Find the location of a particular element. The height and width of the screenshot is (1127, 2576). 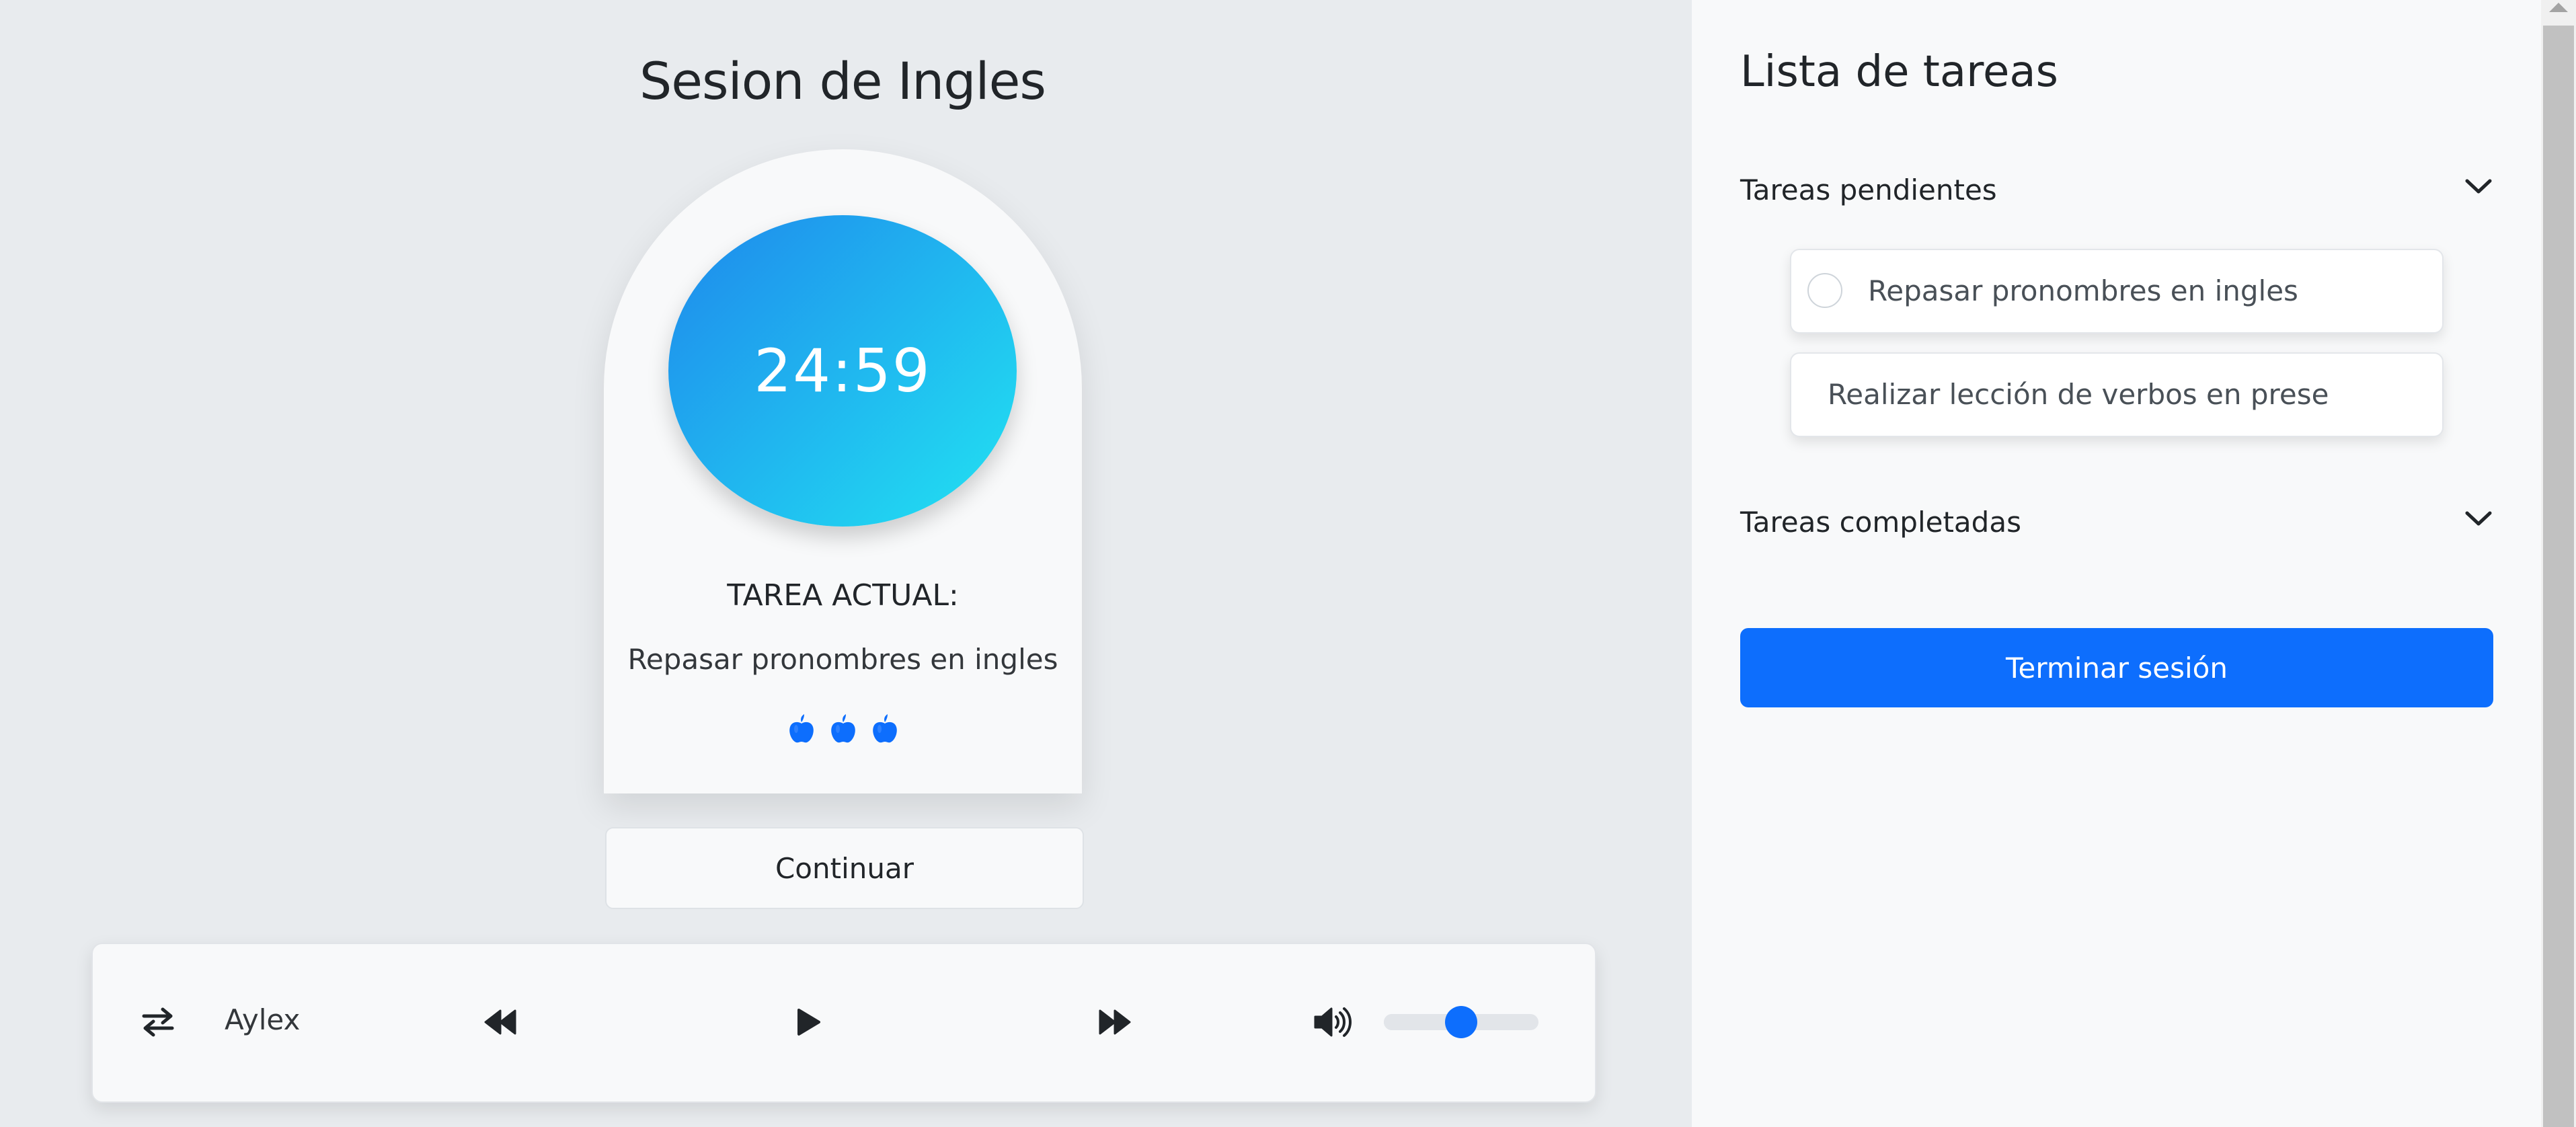

pending-tasks-label: Tareas pendientes is located at coordinates (1869, 189).